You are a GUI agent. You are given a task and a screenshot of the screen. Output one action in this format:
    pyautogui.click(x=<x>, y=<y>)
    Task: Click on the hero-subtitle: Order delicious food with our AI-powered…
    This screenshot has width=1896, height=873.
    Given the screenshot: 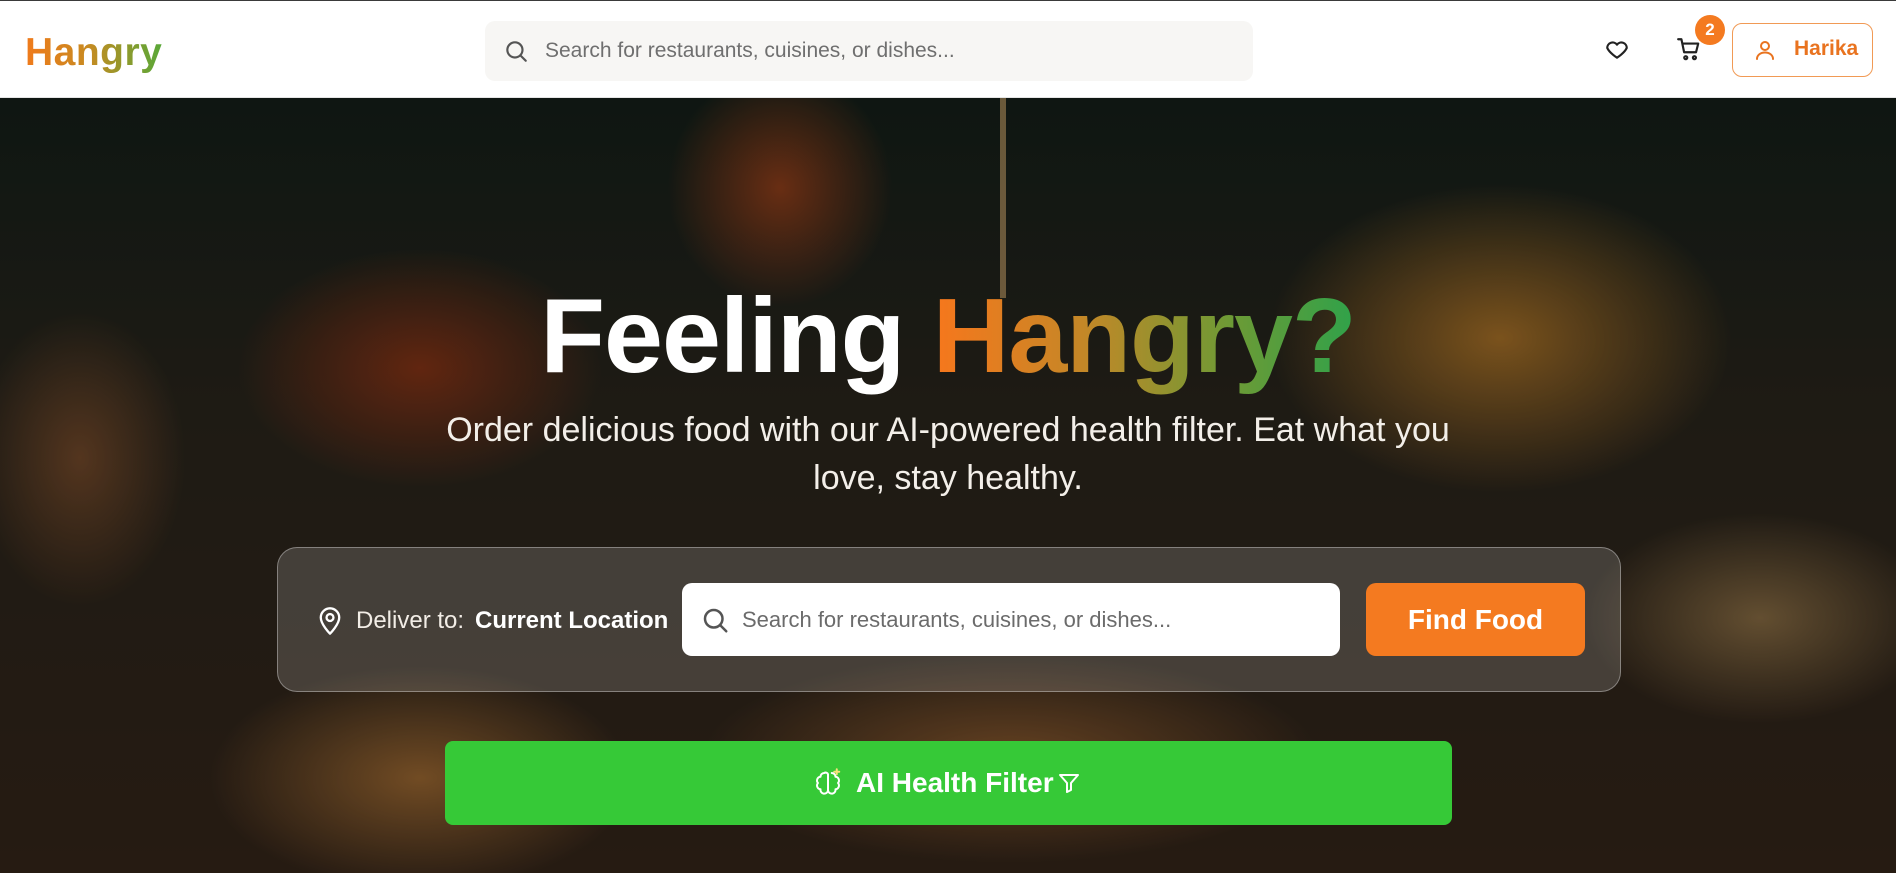 What is the action you would take?
    pyautogui.click(x=948, y=454)
    